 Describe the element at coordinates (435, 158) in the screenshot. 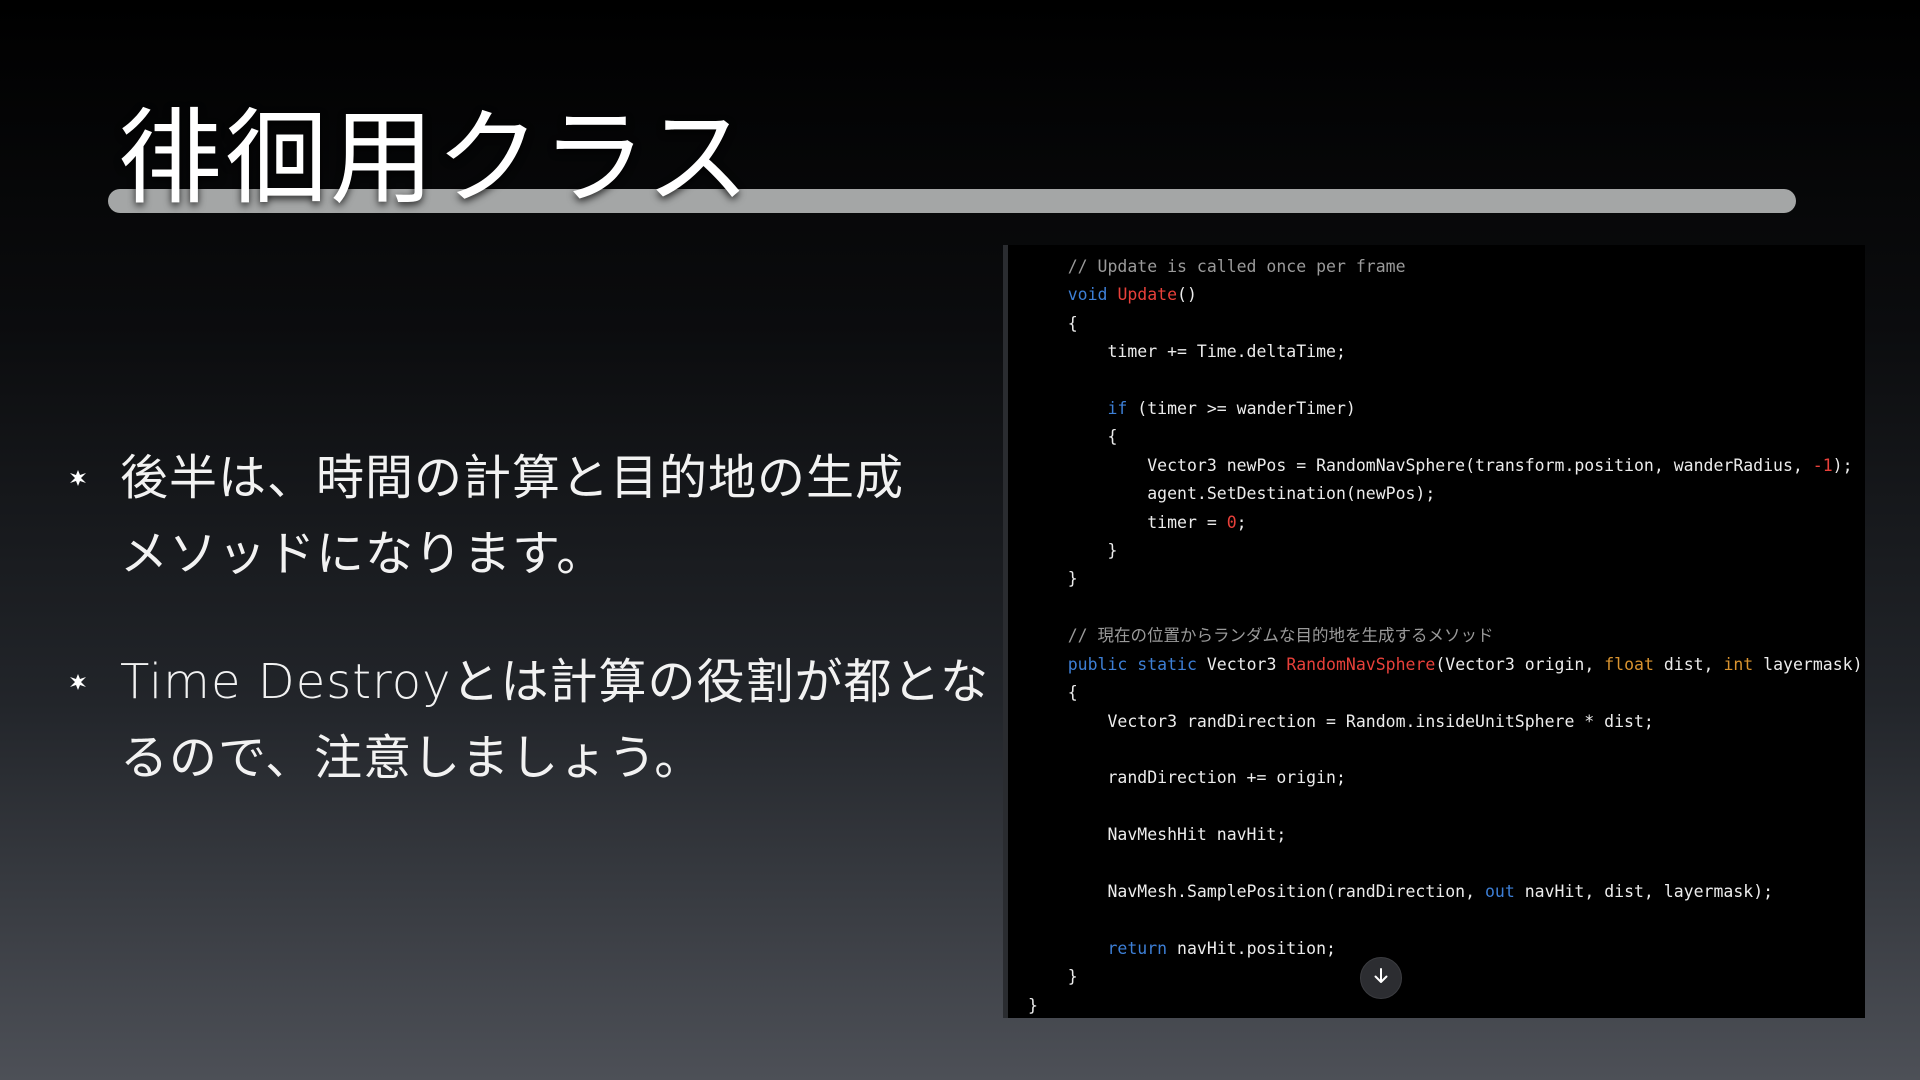

I see `slide-title: 徘徊用クラス` at that location.